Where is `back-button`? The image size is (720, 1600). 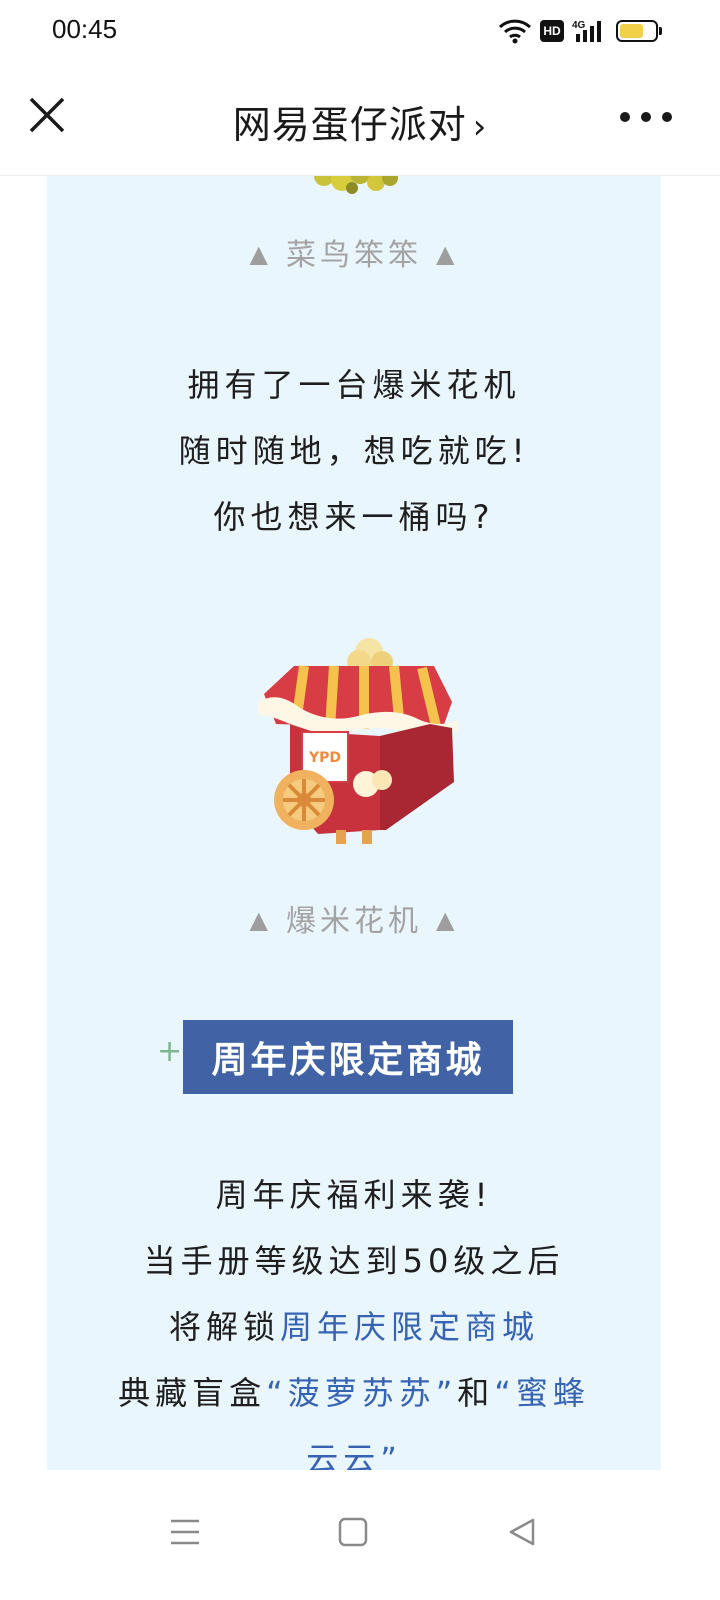
back-button is located at coordinates (522, 1534).